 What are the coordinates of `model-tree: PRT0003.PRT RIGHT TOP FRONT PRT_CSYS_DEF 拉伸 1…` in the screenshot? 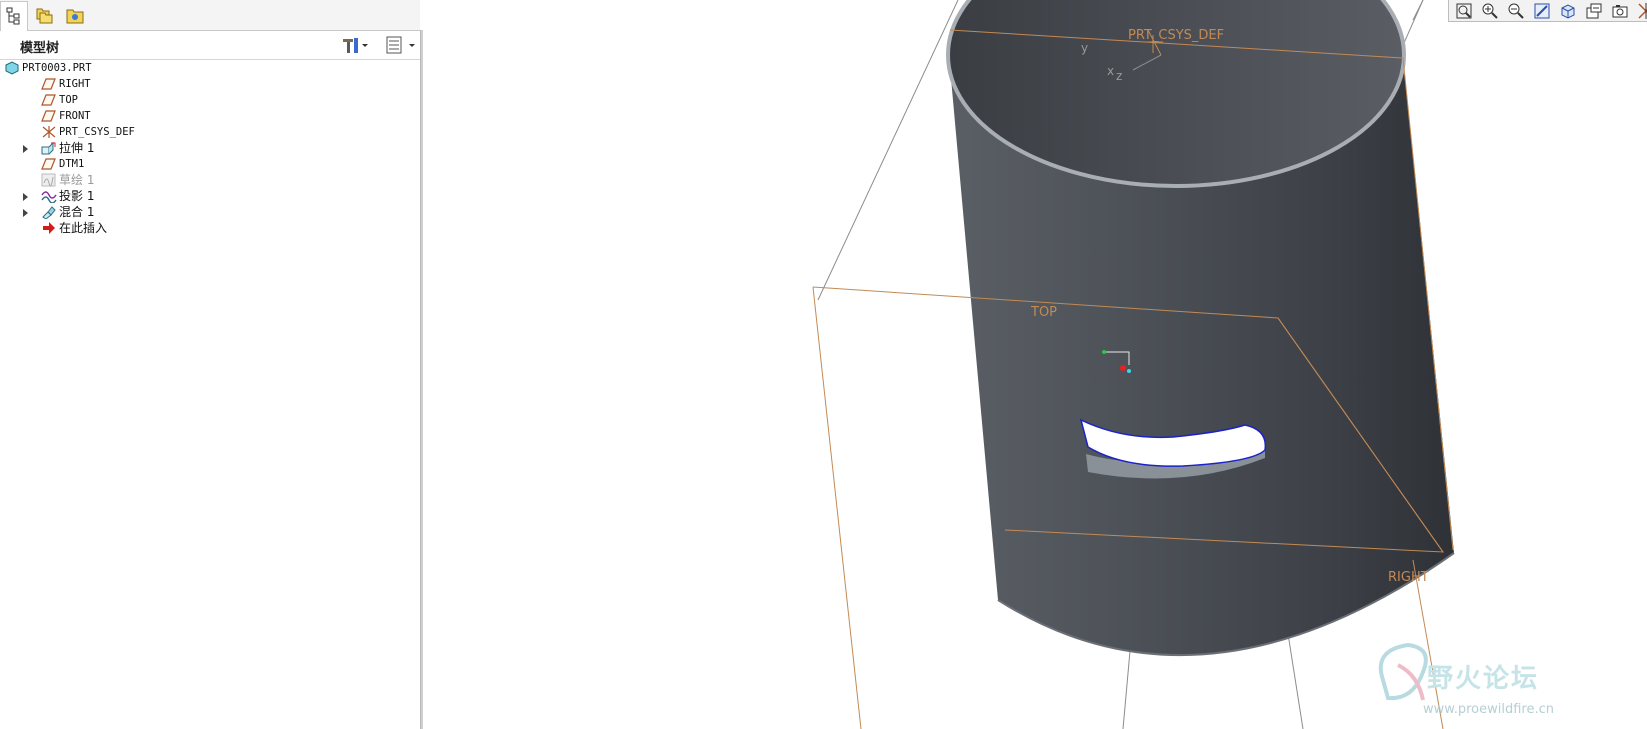 It's located at (209, 148).